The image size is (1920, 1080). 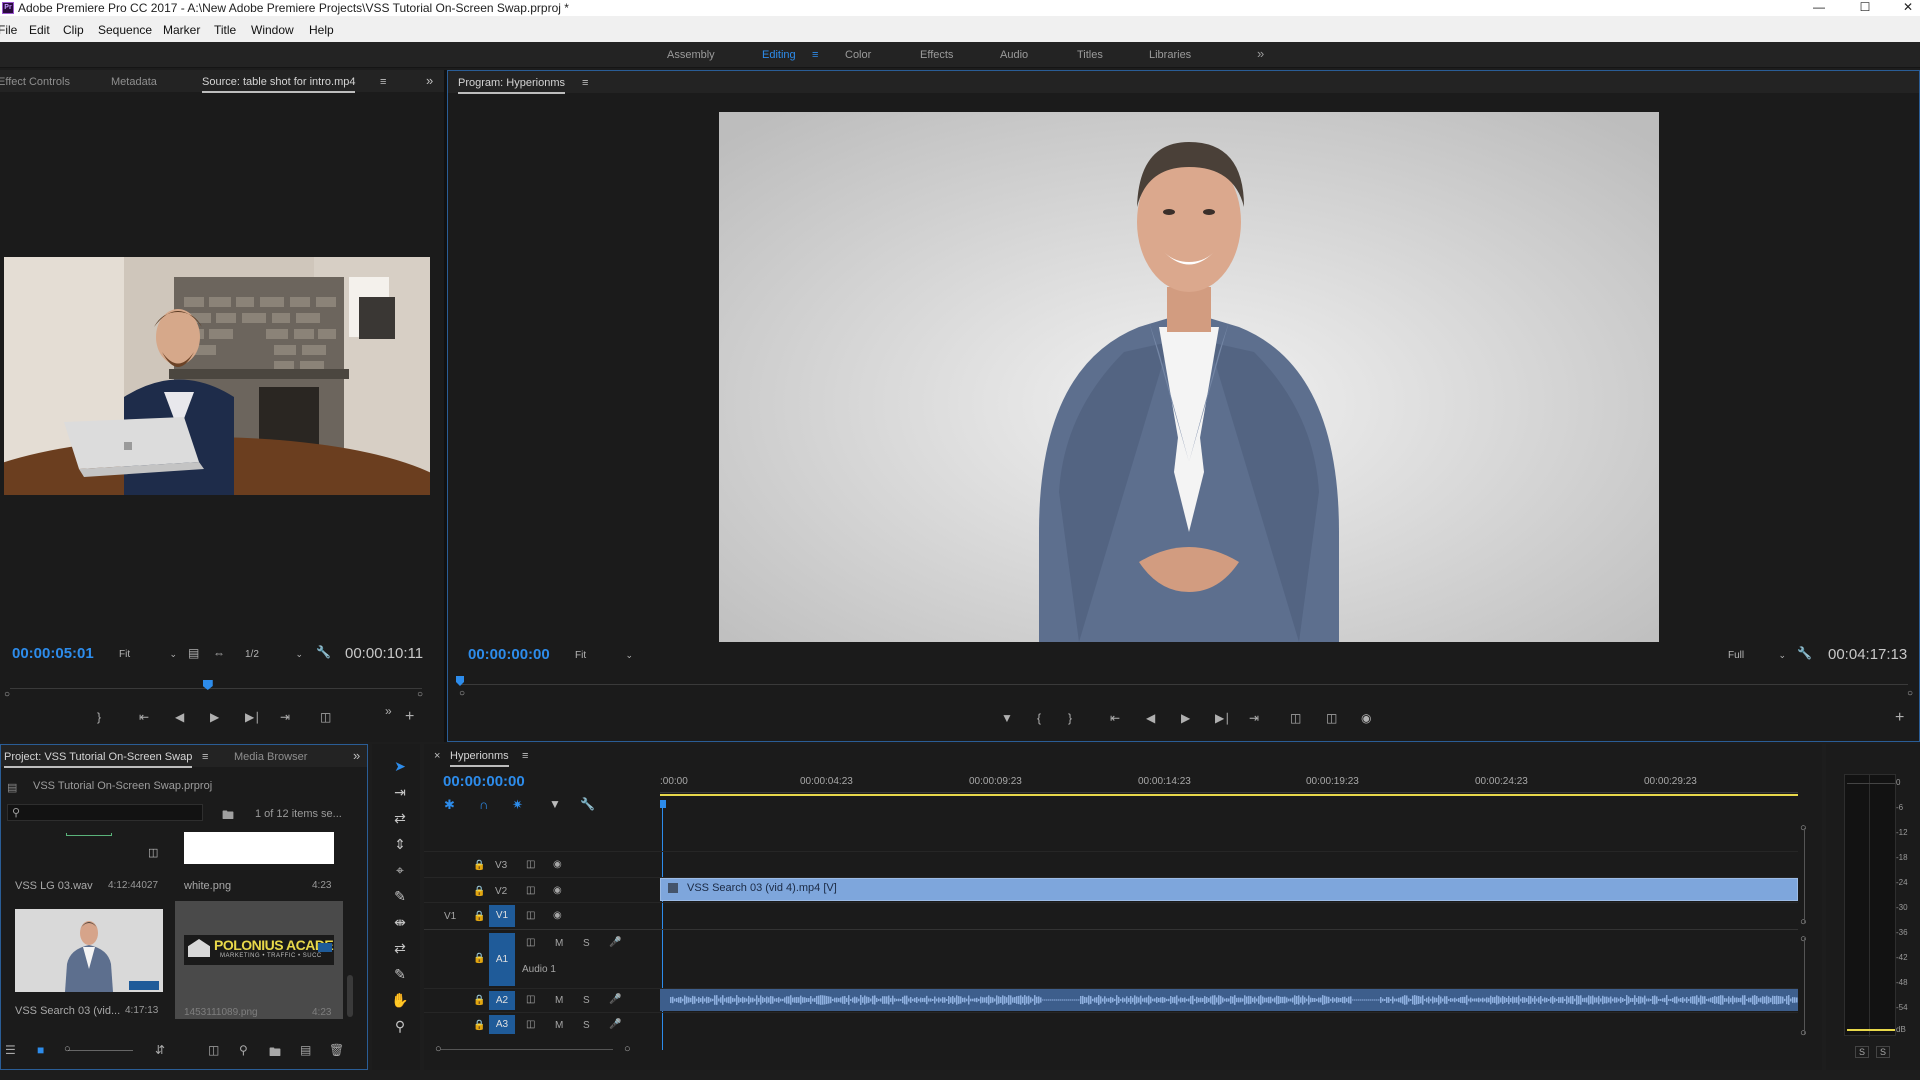 I want to click on menu-help: Help, so click(x=321, y=30).